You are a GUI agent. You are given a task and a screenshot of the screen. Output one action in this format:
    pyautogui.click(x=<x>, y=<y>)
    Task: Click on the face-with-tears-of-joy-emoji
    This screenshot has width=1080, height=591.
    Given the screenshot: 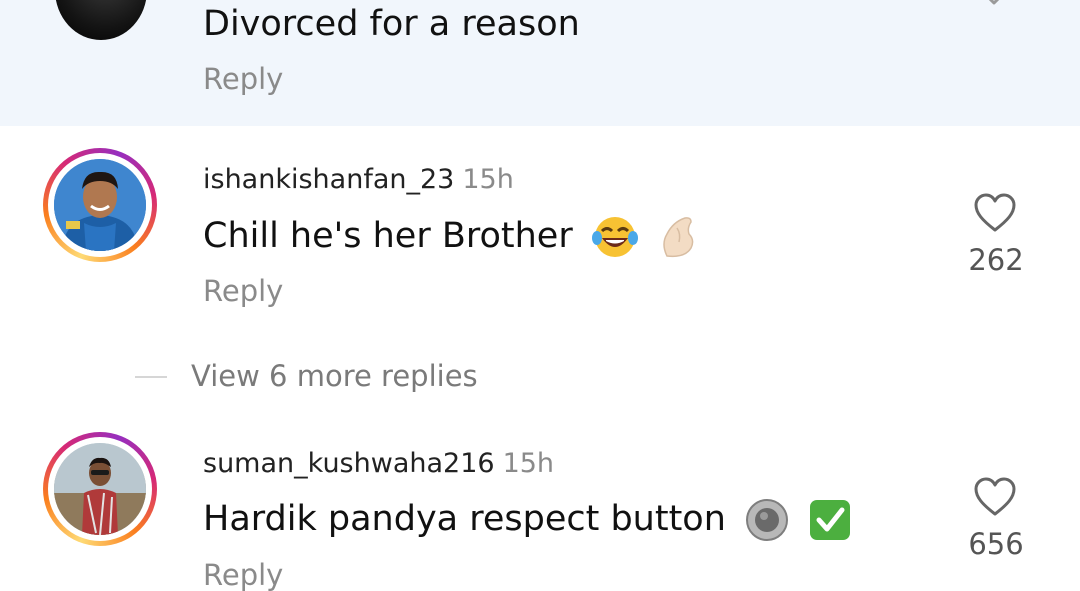 What is the action you would take?
    pyautogui.click(x=614, y=237)
    